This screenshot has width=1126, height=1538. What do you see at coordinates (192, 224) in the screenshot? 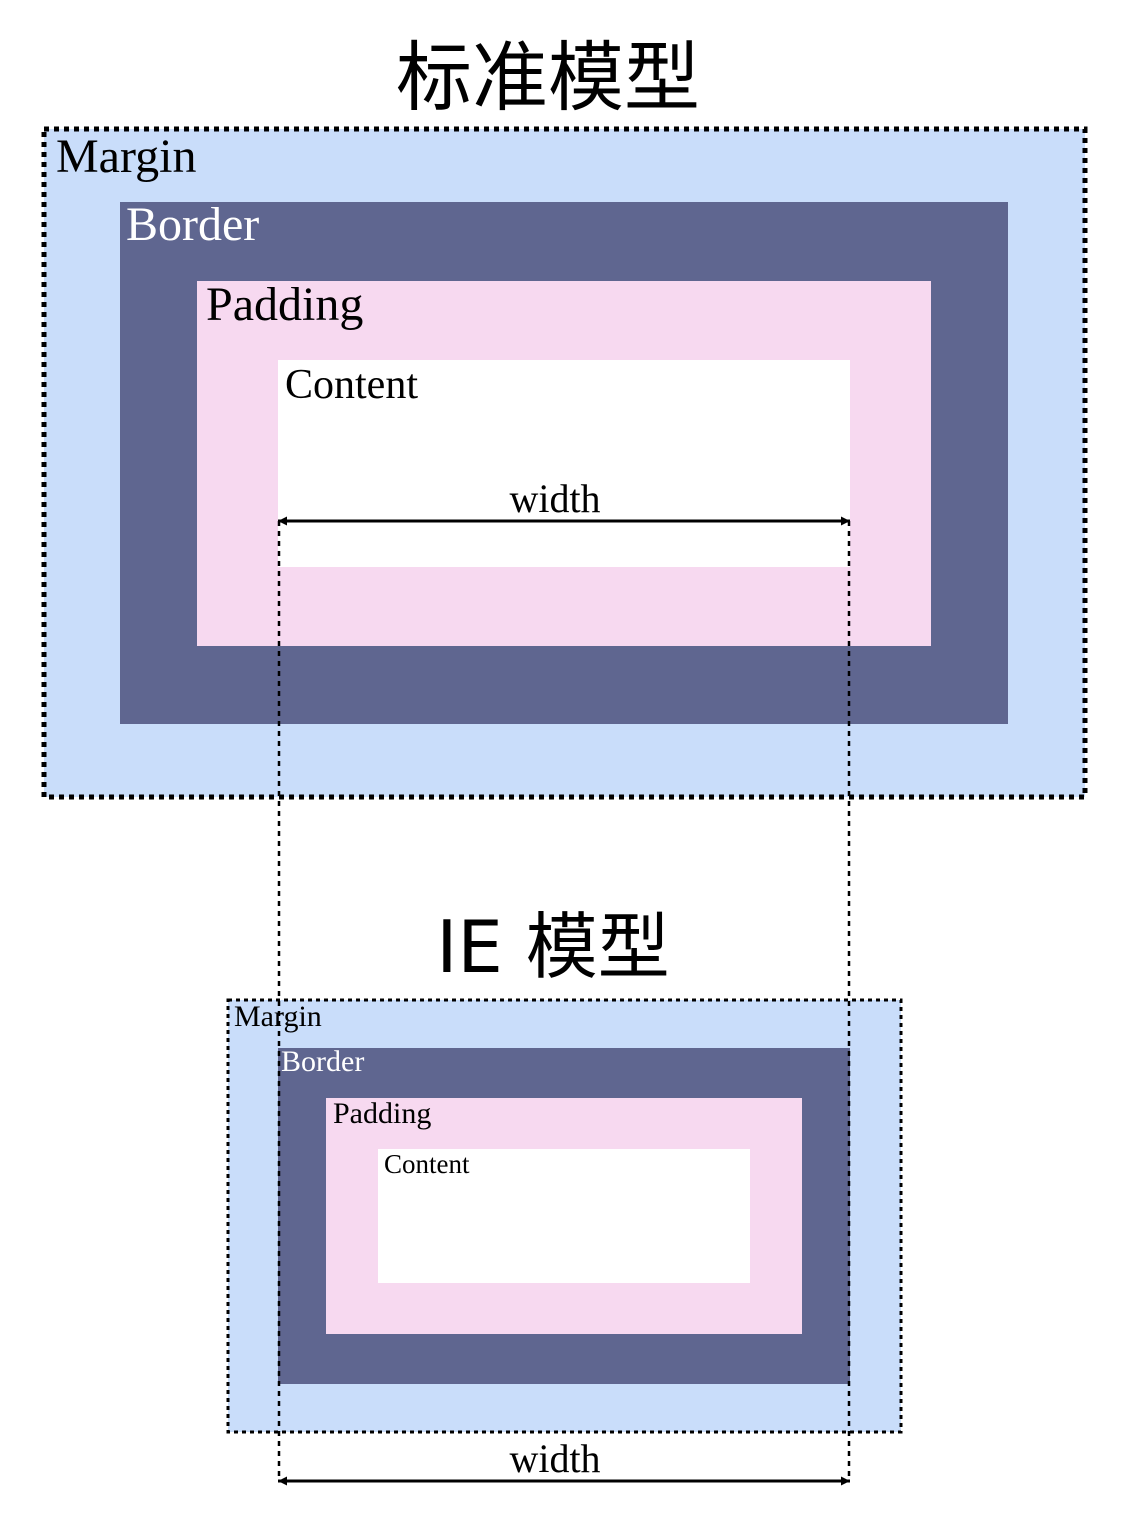
I see `standard-border-label: Border` at bounding box center [192, 224].